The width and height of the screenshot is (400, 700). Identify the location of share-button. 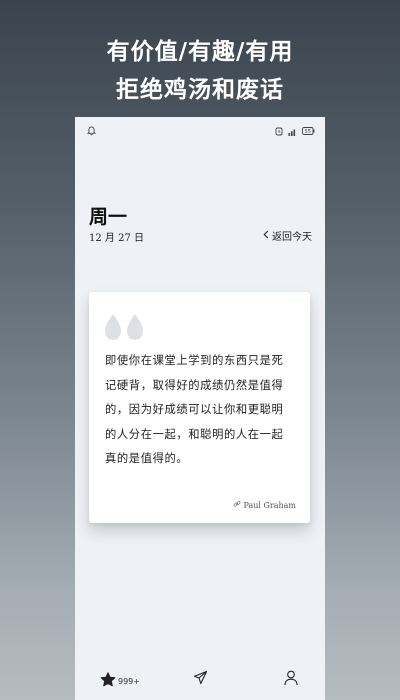
(200, 679).